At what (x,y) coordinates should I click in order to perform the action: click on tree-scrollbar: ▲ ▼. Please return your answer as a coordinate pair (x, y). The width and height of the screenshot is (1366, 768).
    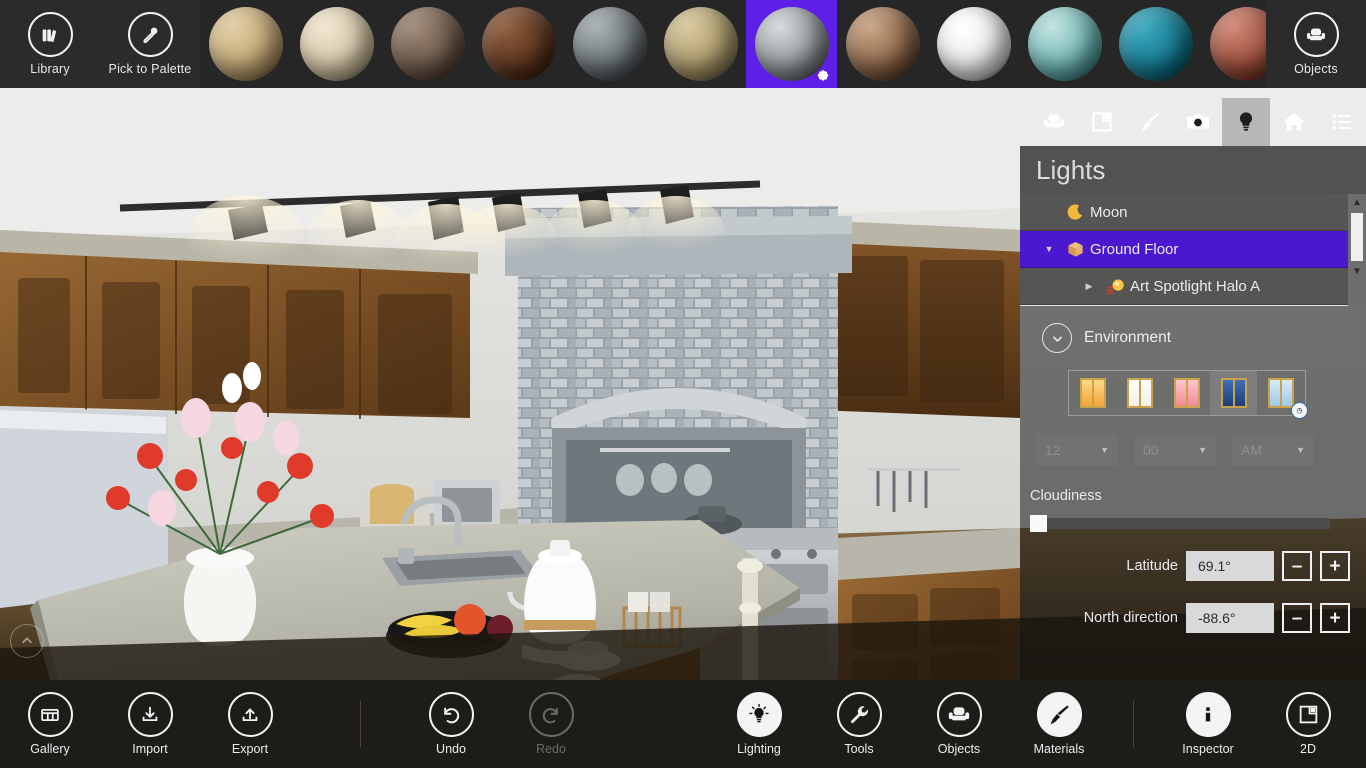
    Looking at the image, I should click on (1357, 250).